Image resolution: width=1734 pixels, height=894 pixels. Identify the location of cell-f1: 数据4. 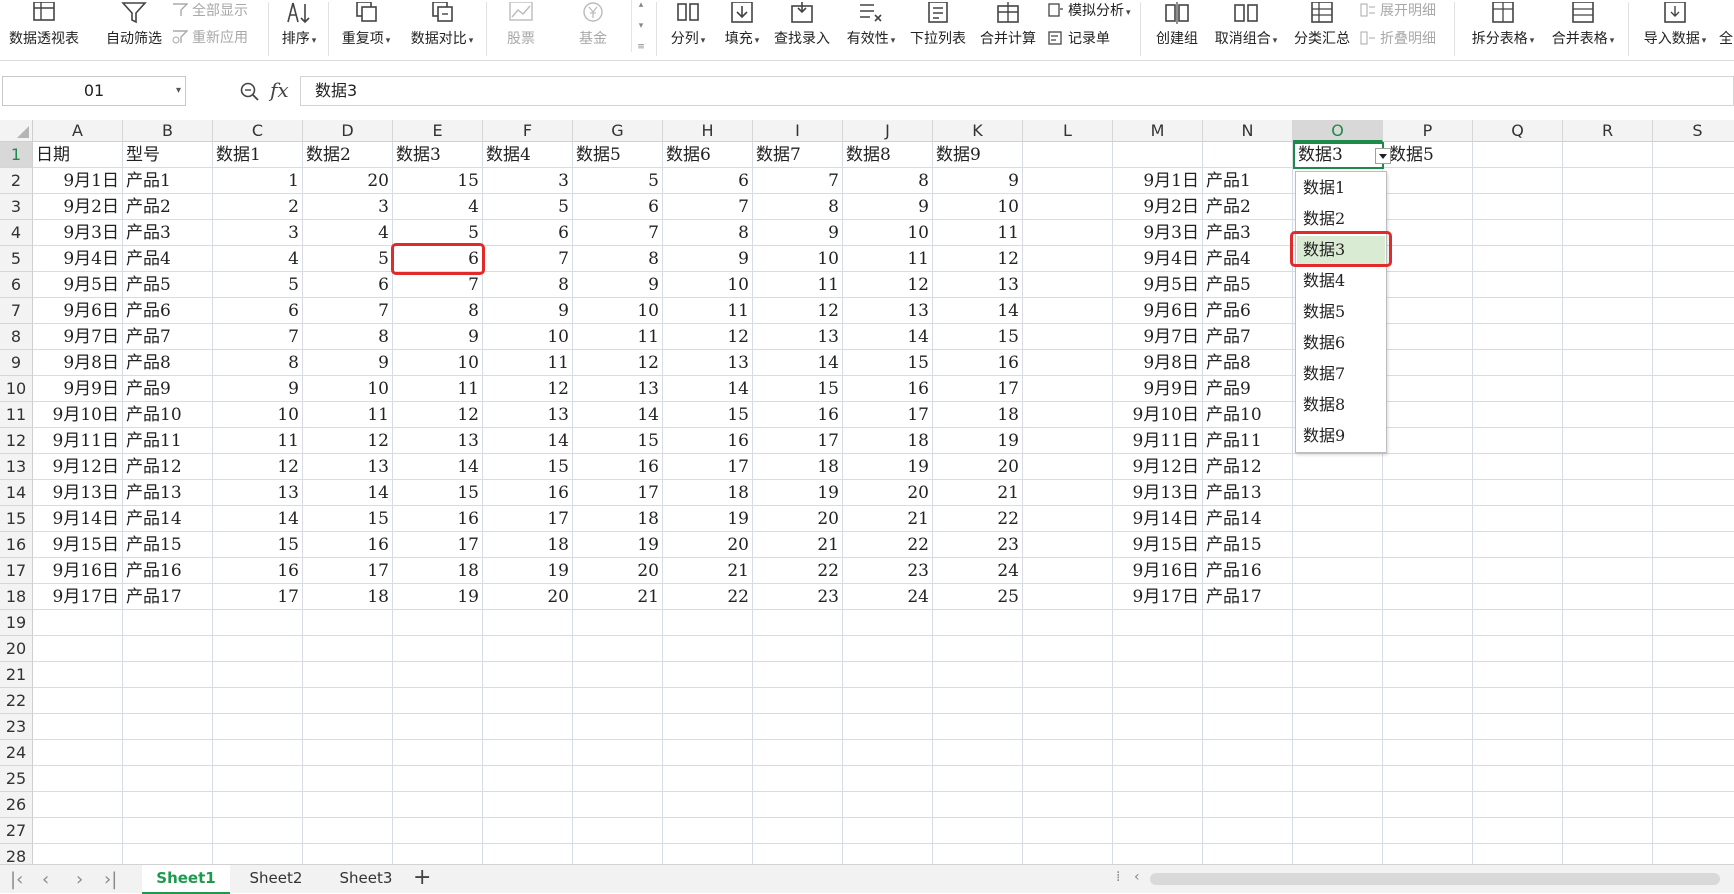
(528, 155).